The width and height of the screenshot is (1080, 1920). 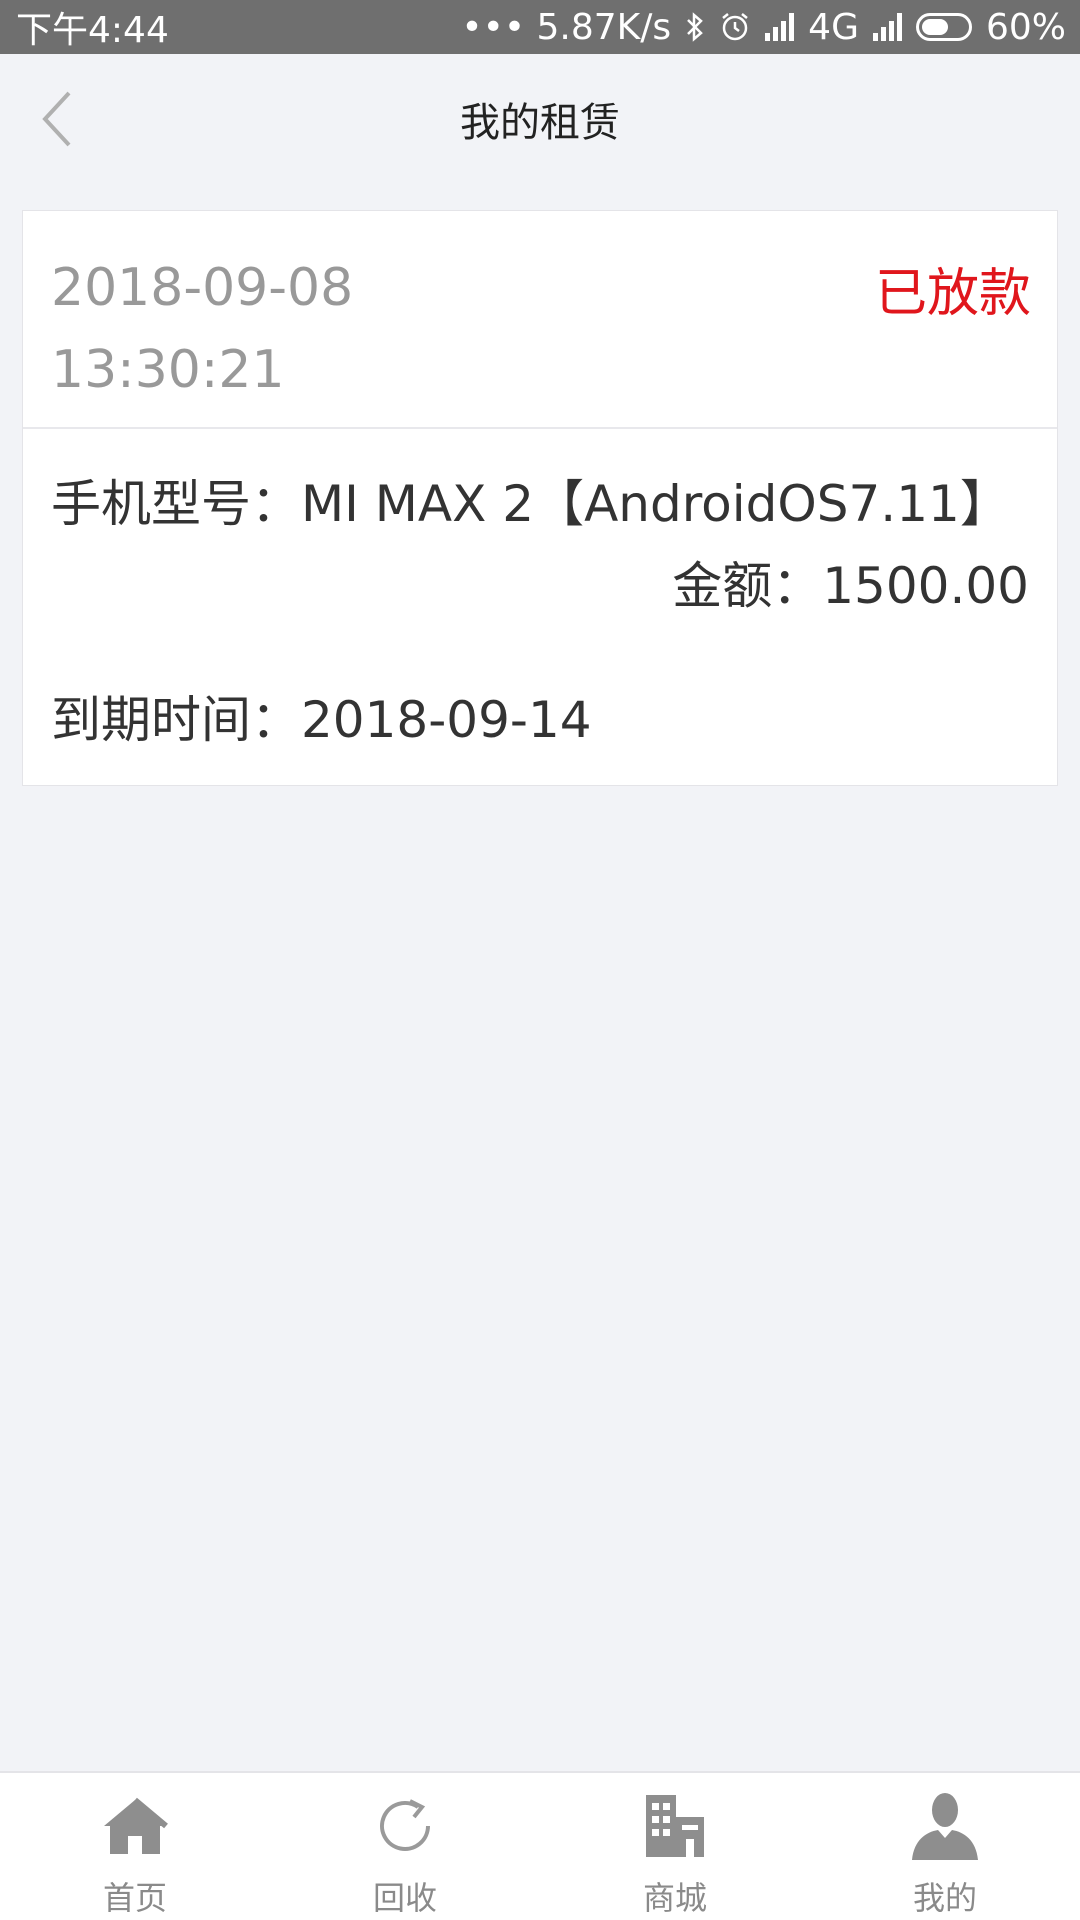 I want to click on network-type: 4G, so click(x=833, y=27).